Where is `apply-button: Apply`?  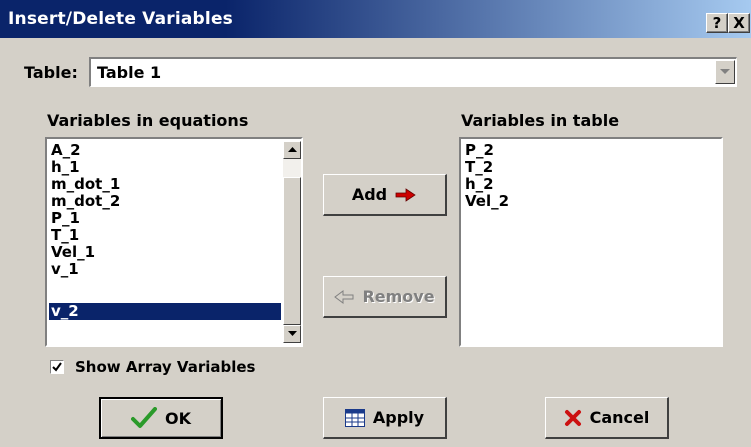
apply-button: Apply is located at coordinates (385, 418).